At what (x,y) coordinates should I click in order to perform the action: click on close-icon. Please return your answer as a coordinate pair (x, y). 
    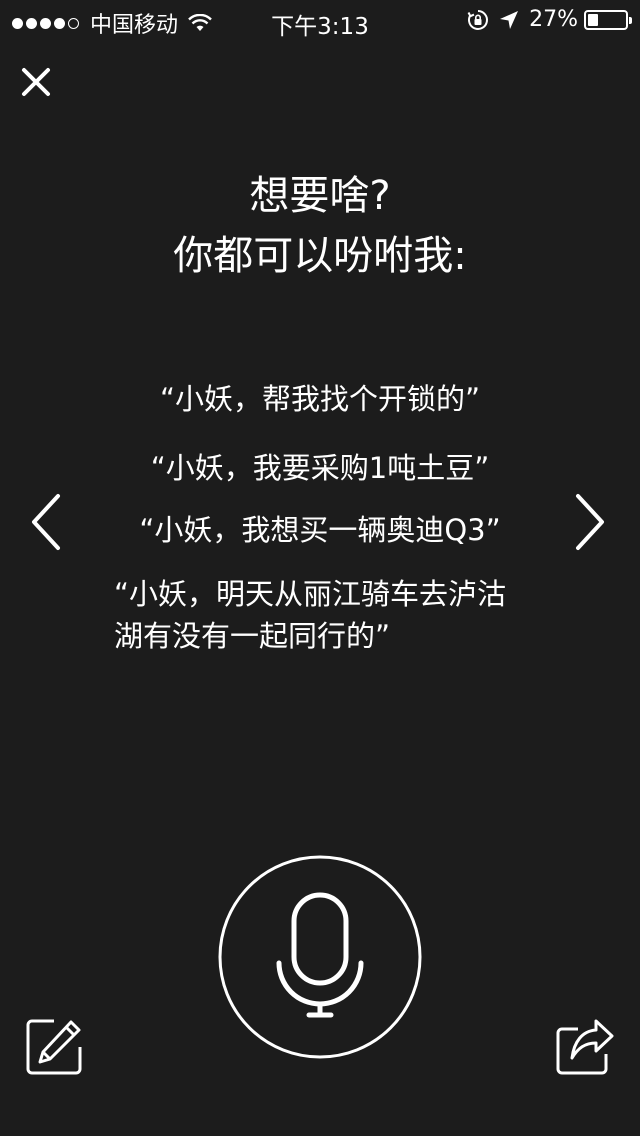
    Looking at the image, I should click on (36, 82).